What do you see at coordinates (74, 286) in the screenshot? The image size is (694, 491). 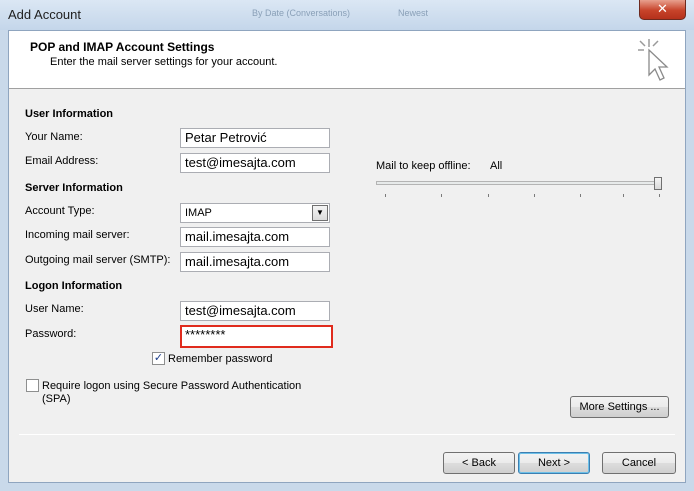 I see `logon-info-heading: Logon Information` at bounding box center [74, 286].